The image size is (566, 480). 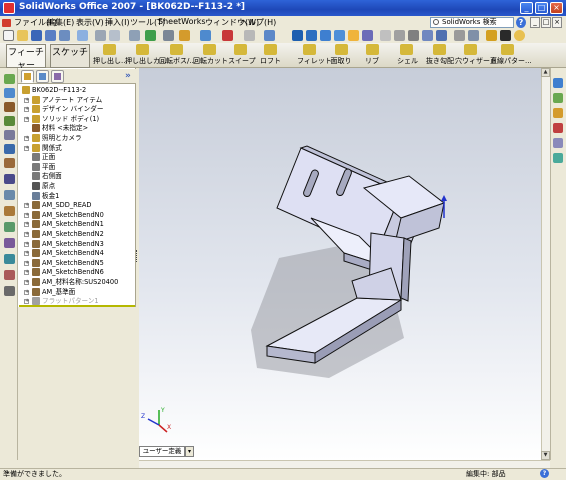 I want to click on tree-item: + 照明とカメラ, so click(x=77, y=138).